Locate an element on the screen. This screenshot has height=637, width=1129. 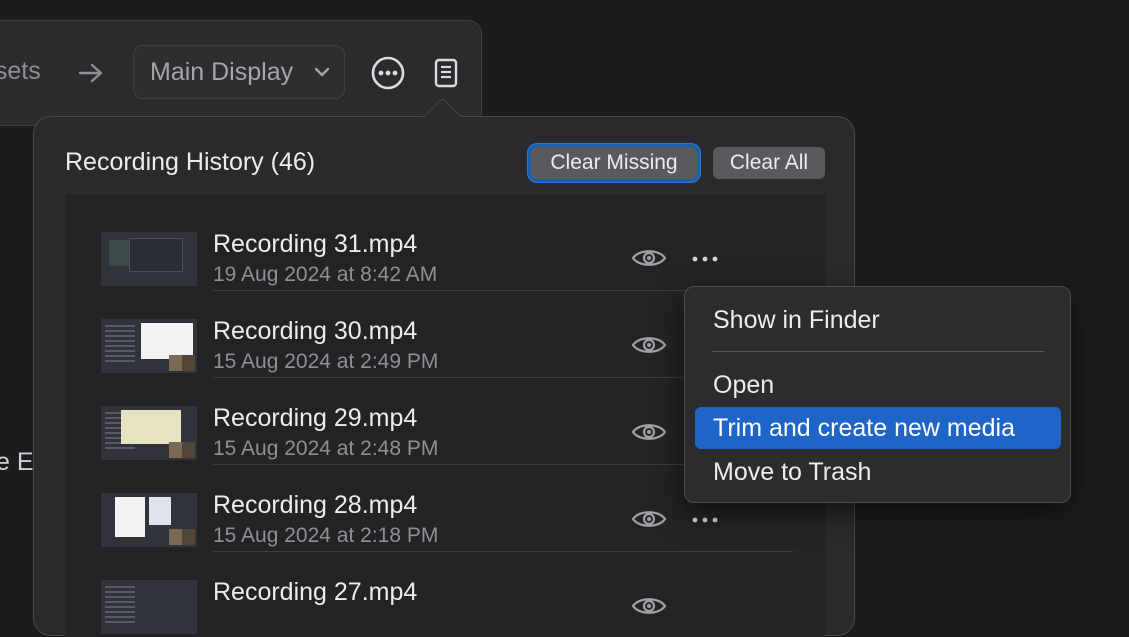
menu-separator is located at coordinates (878, 351).